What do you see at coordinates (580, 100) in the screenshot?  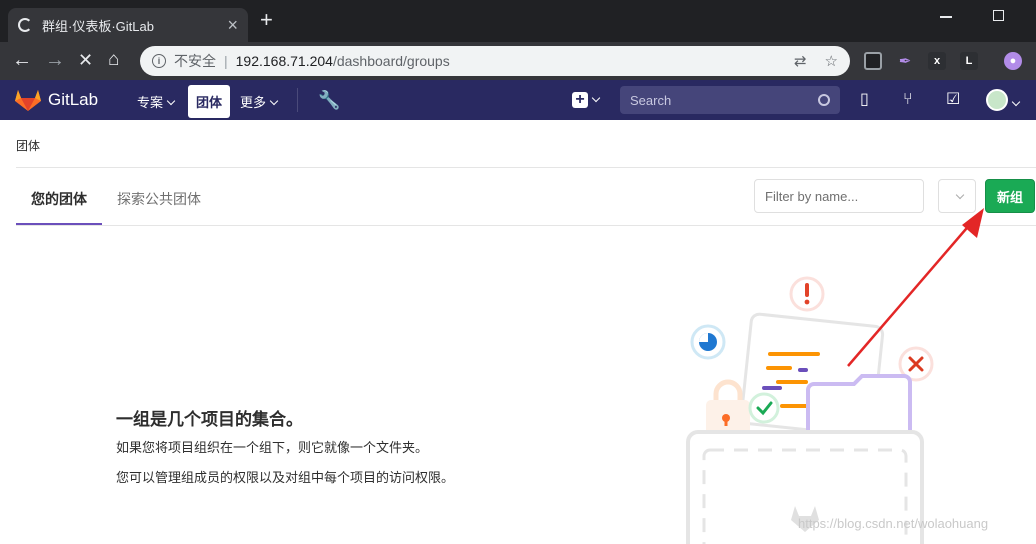 I see `plus-square-icon: +` at bounding box center [580, 100].